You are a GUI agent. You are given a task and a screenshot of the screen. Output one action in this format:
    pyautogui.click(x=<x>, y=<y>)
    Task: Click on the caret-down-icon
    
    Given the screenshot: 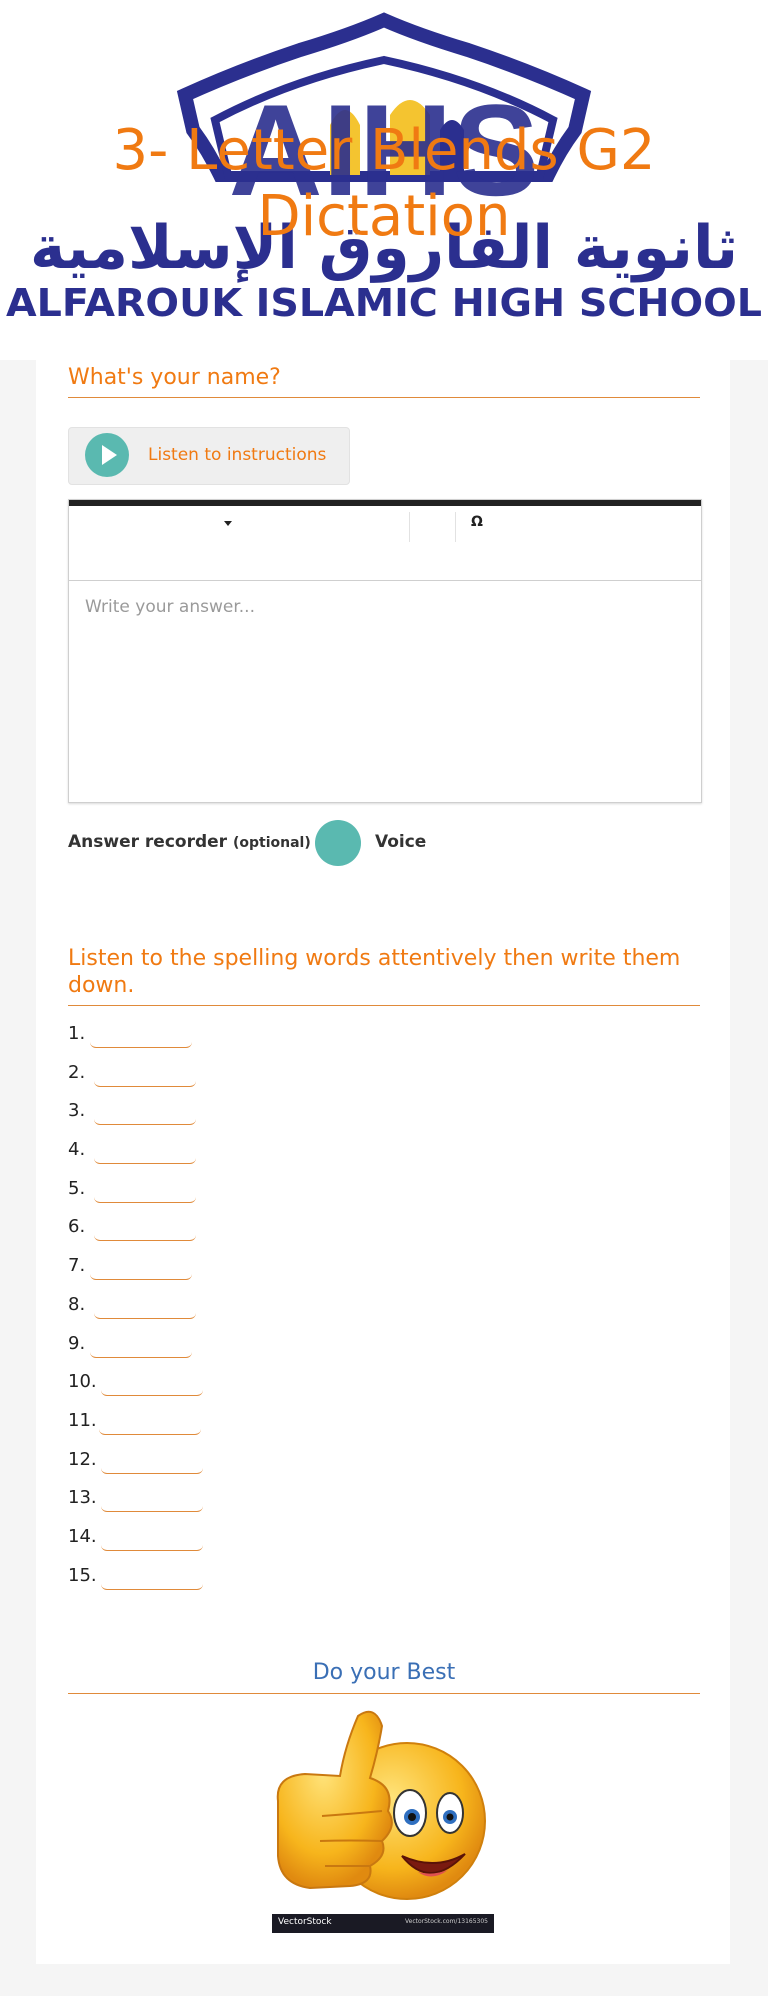 What is the action you would take?
    pyautogui.click(x=228, y=523)
    